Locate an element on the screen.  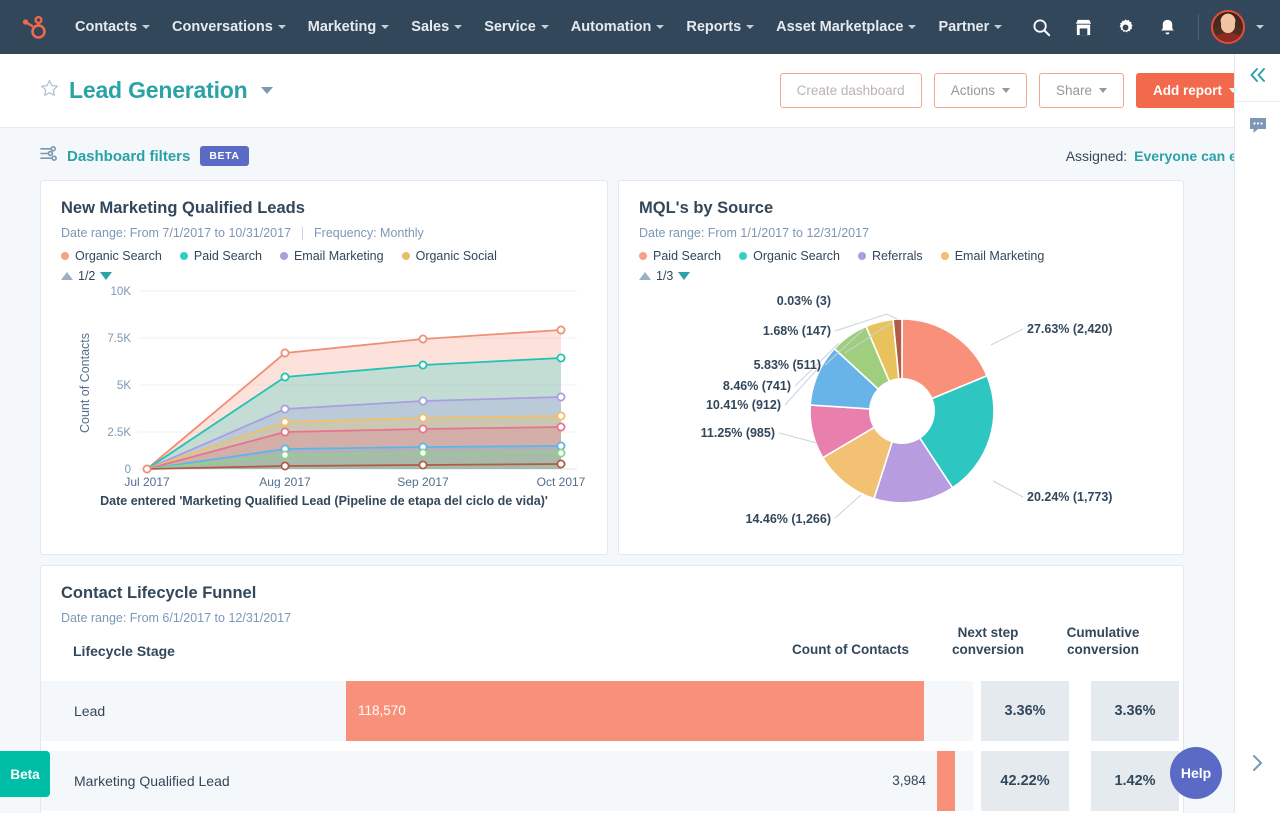
nav-label: Partner is located at coordinates (964, 27).